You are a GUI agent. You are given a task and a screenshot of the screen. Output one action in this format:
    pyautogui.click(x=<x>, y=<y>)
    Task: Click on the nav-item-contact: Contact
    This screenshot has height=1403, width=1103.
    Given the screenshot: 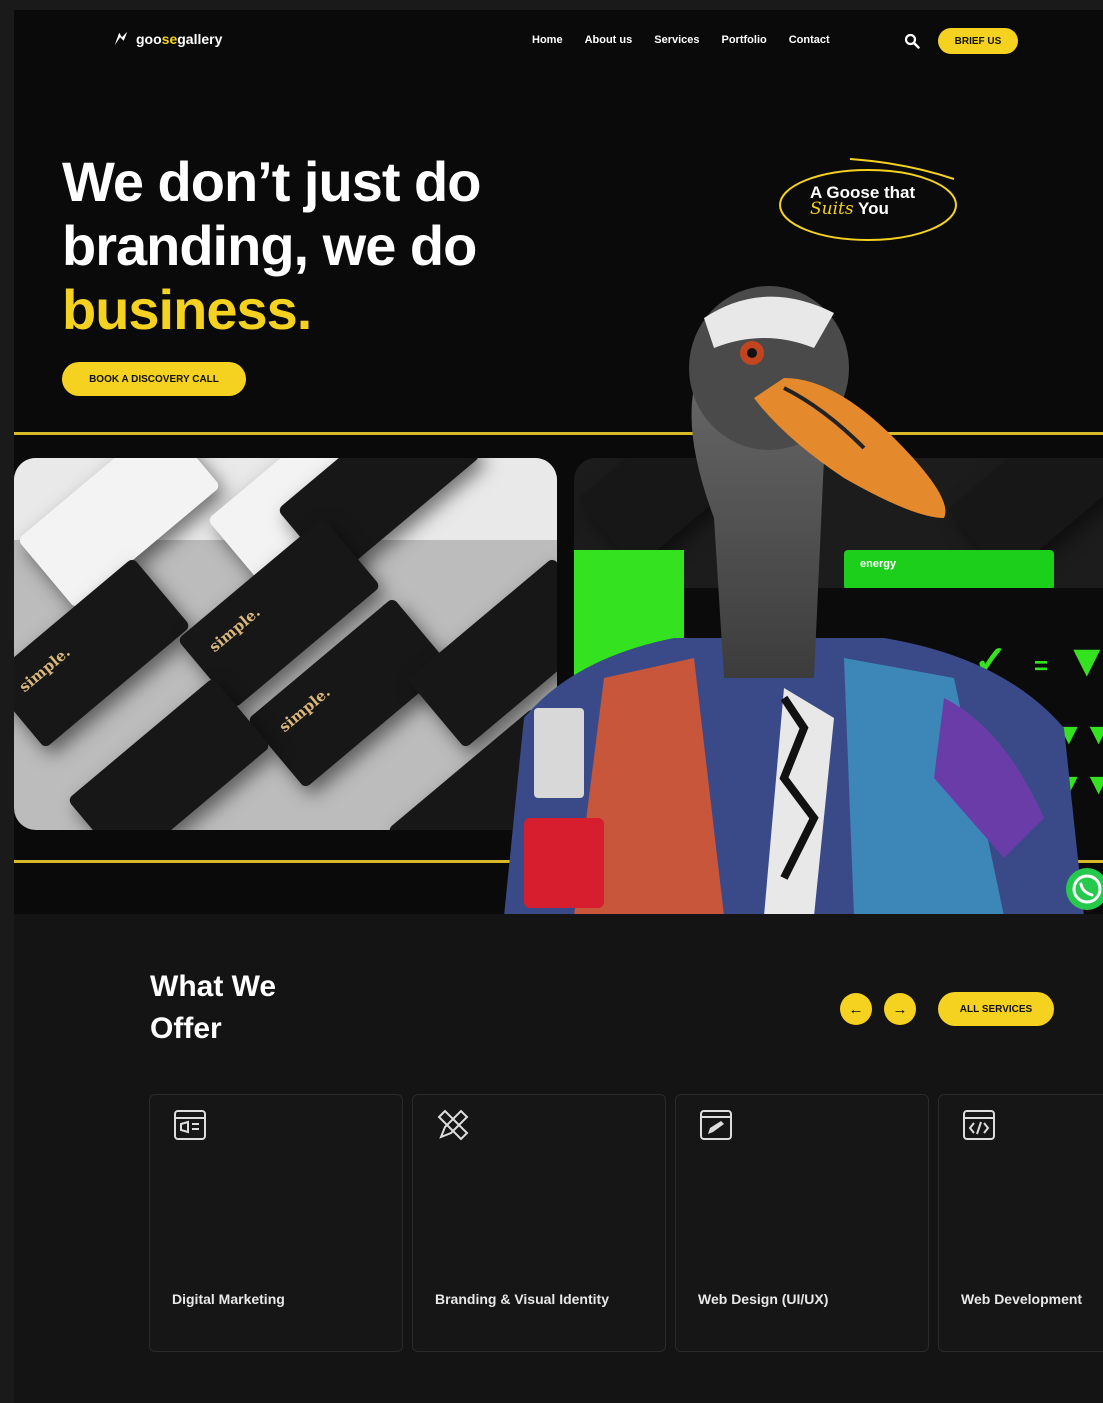 What is the action you would take?
    pyautogui.click(x=809, y=40)
    